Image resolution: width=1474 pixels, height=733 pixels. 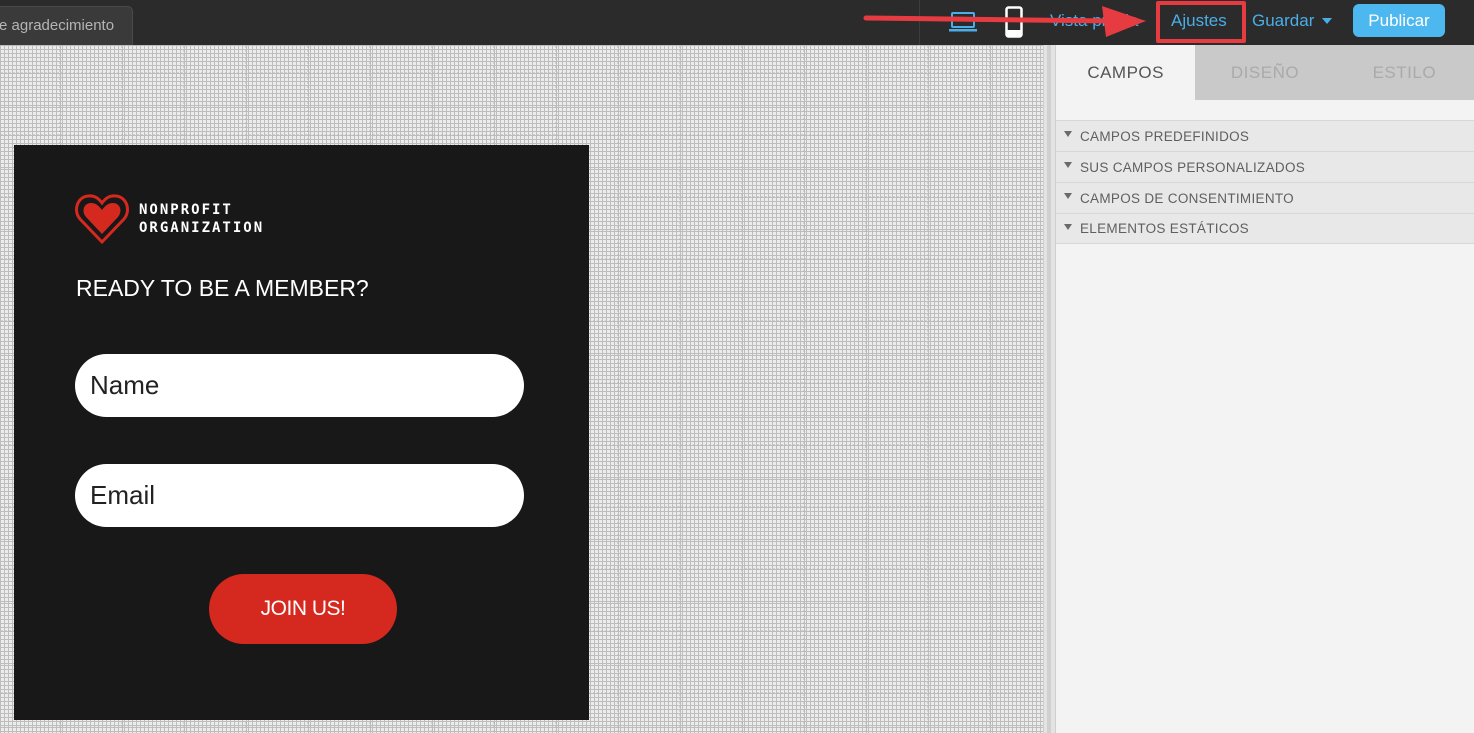 I want to click on section-consent-fields: CAMPOS DE CONSENTIMIENTO, so click(x=1265, y=197).